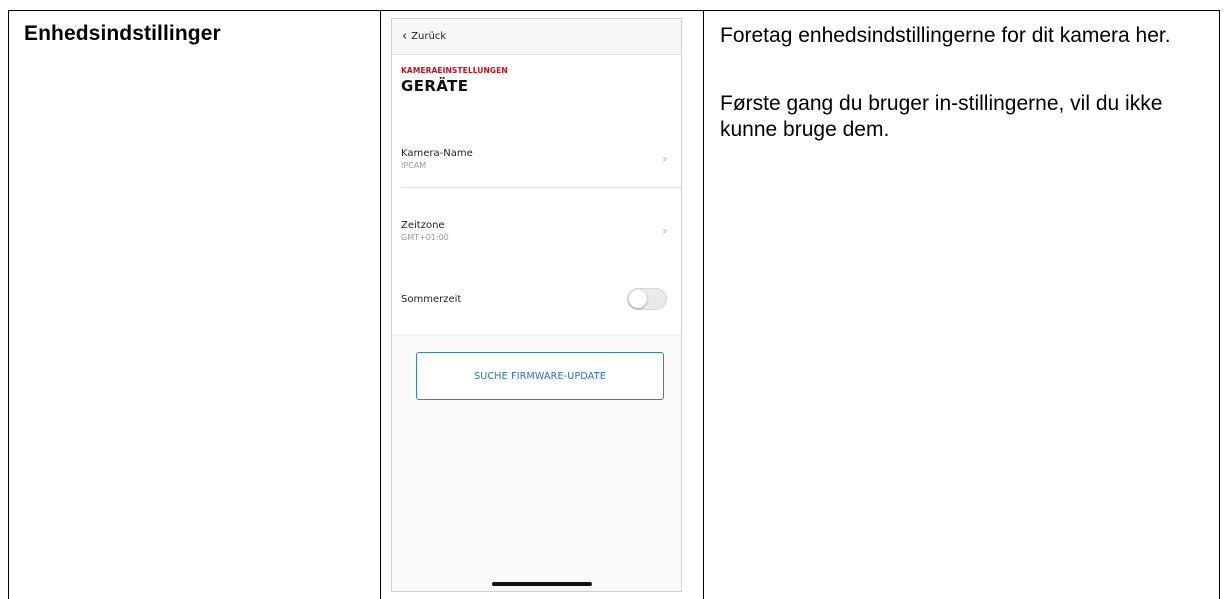  I want to click on section-title: Enhedsindstillinger, so click(122, 33).